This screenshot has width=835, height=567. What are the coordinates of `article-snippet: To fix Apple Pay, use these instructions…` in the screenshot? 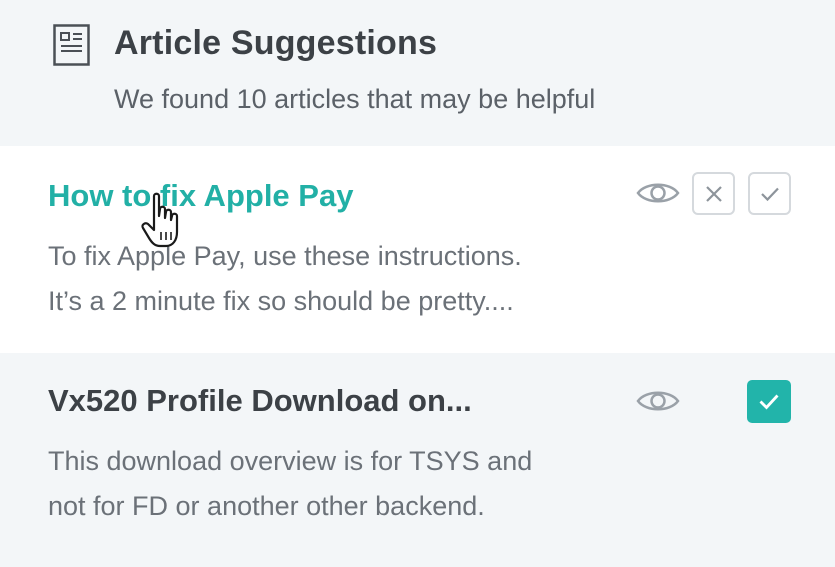 It's located at (358, 279).